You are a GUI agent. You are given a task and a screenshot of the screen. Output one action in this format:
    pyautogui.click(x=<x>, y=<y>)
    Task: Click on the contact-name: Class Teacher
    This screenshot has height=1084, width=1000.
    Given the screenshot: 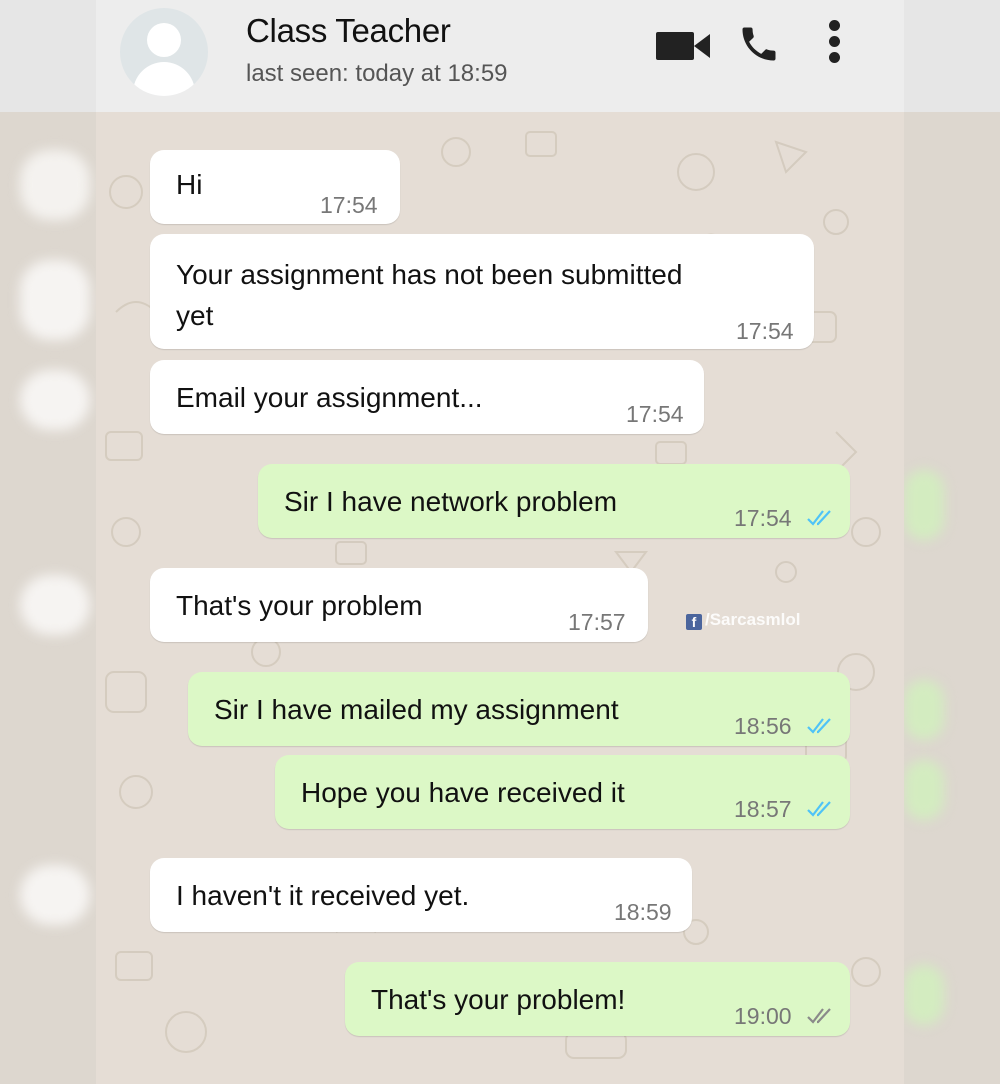 What is the action you would take?
    pyautogui.click(x=348, y=31)
    